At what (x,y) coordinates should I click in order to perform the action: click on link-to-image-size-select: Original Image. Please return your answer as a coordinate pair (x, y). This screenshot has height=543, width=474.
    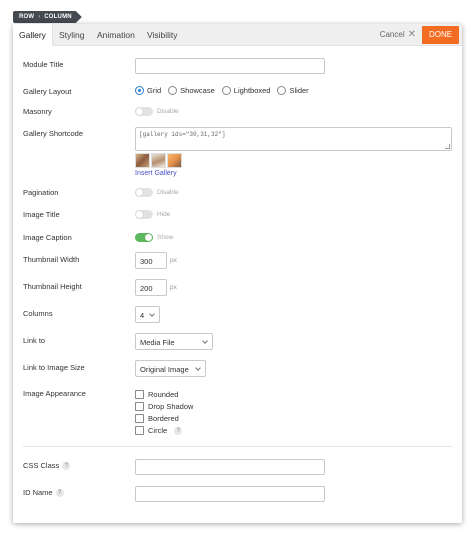
    Looking at the image, I should click on (170, 368).